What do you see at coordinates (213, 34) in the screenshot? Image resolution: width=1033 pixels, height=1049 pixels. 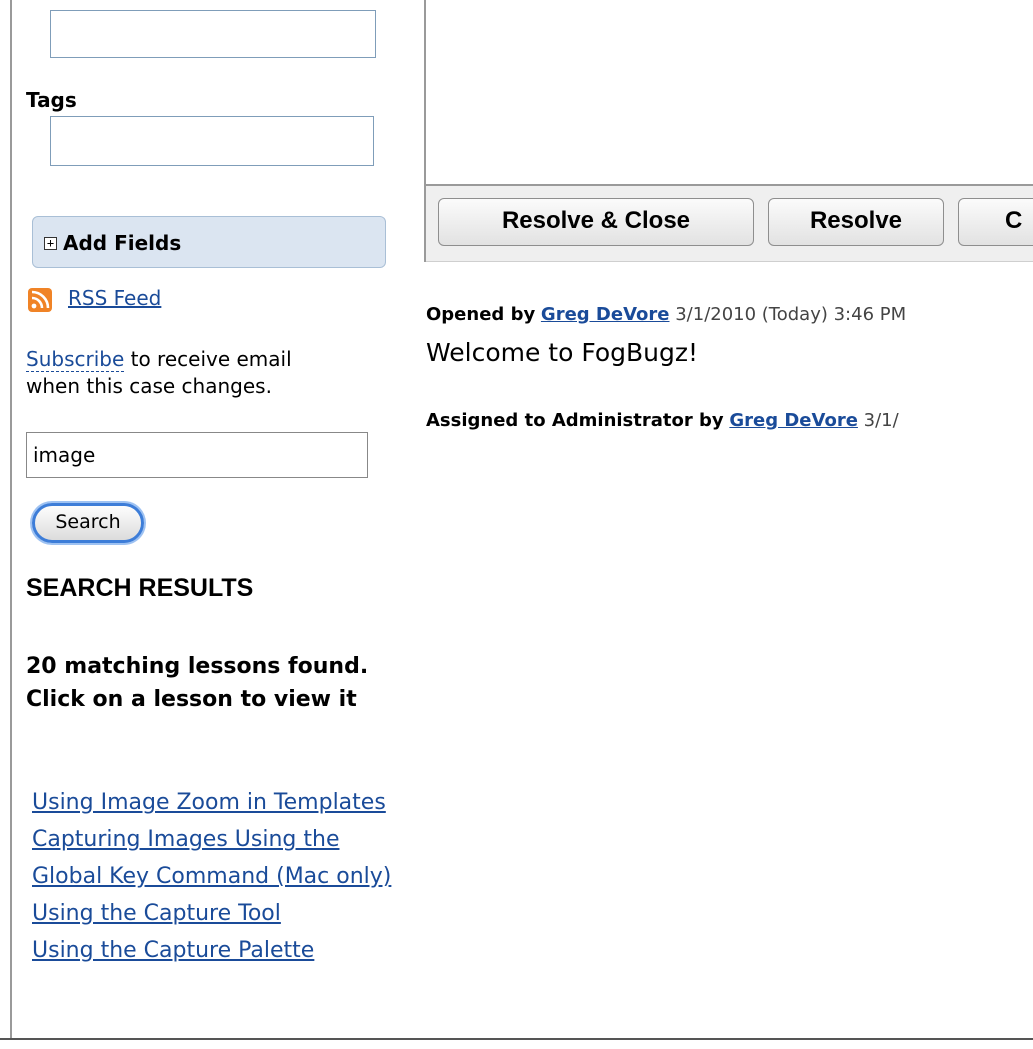 I see `field-input-top` at bounding box center [213, 34].